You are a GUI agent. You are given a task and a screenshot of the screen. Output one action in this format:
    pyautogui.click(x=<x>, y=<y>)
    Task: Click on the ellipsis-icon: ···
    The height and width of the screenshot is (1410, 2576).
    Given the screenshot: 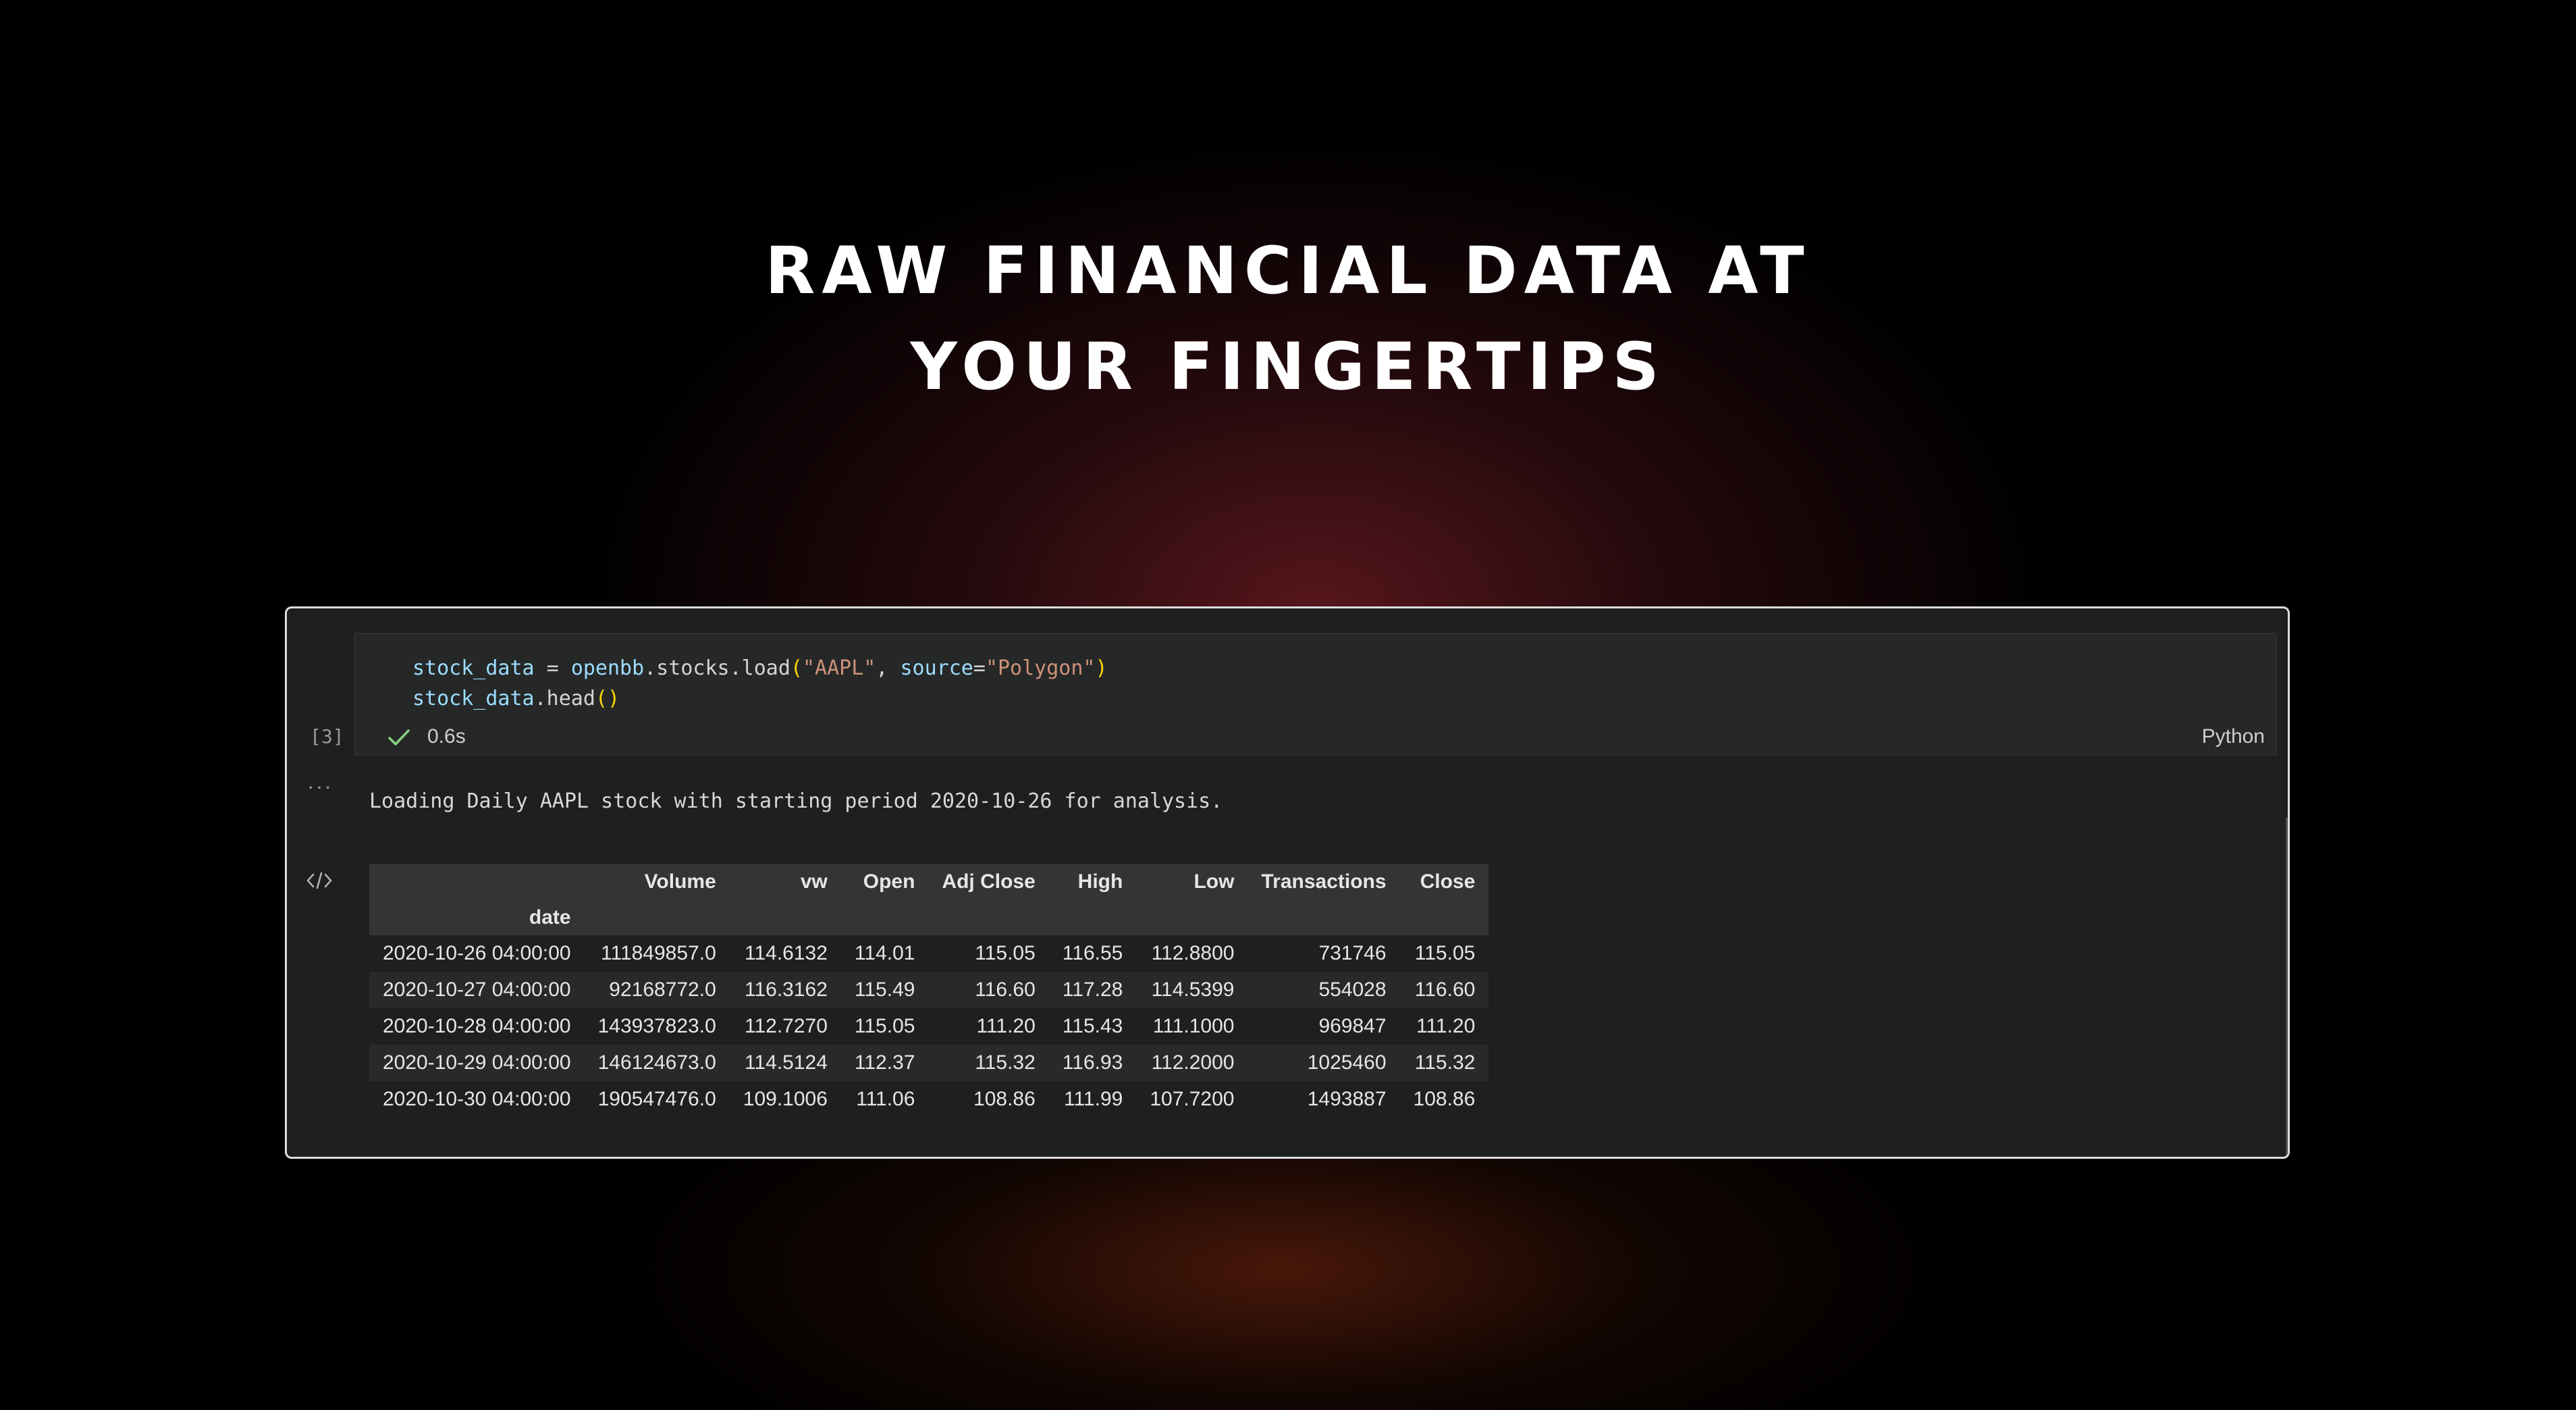 What is the action you would take?
    pyautogui.click(x=320, y=786)
    